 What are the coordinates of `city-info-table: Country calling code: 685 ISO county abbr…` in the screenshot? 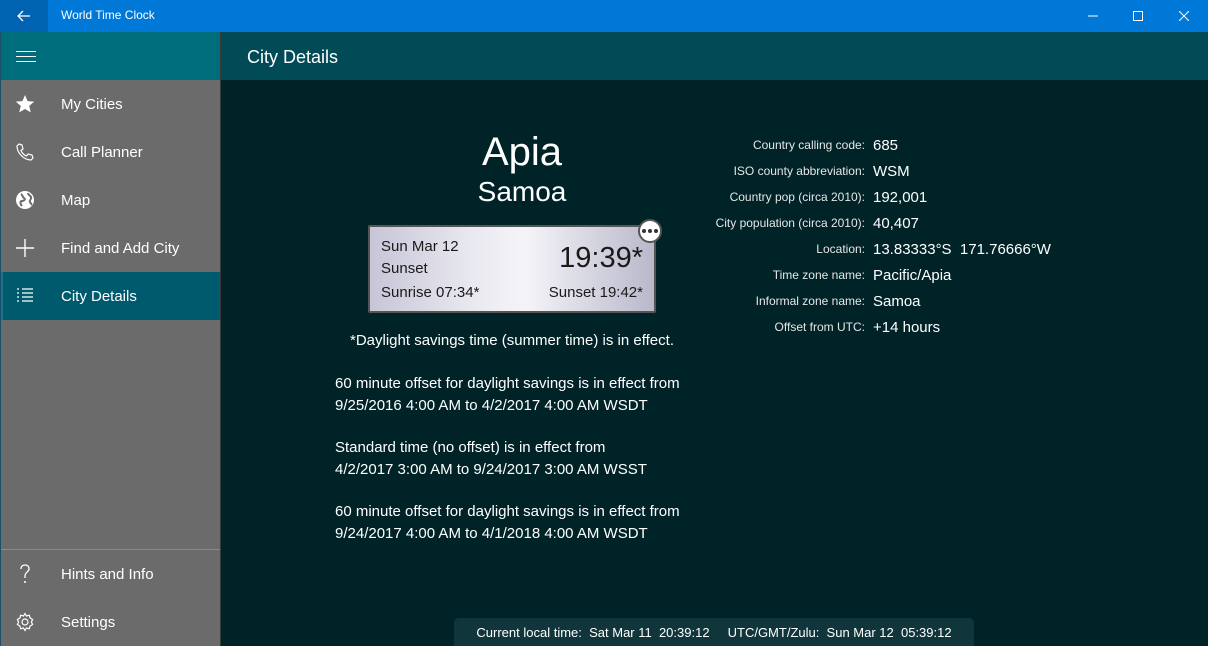 It's located at (856, 236).